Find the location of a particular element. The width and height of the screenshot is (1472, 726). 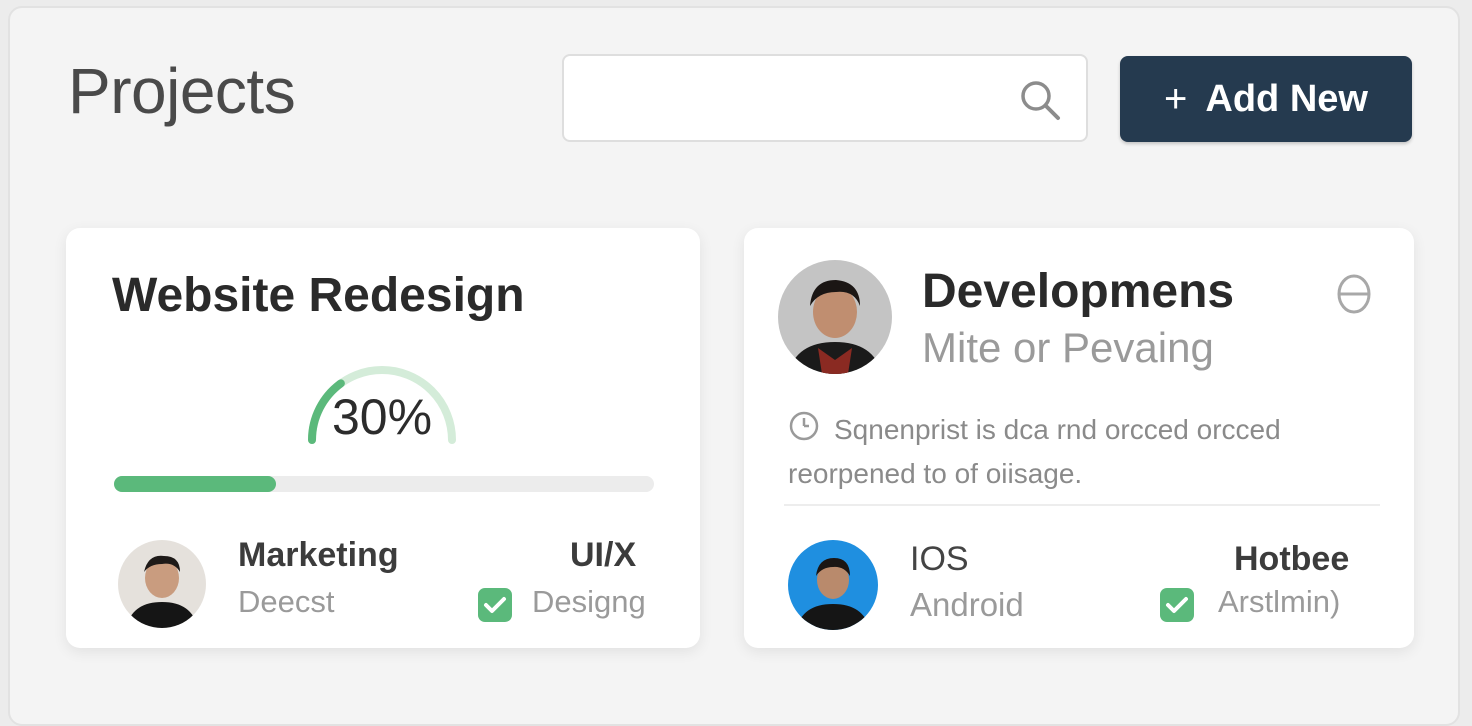

progress-bar-fill is located at coordinates (195, 484).